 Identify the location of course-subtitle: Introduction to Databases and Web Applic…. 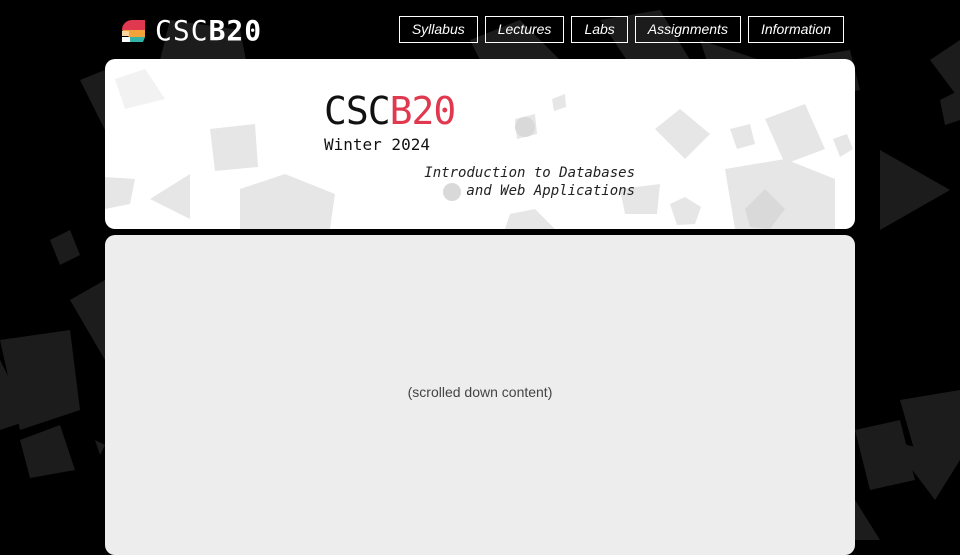
(529, 182).